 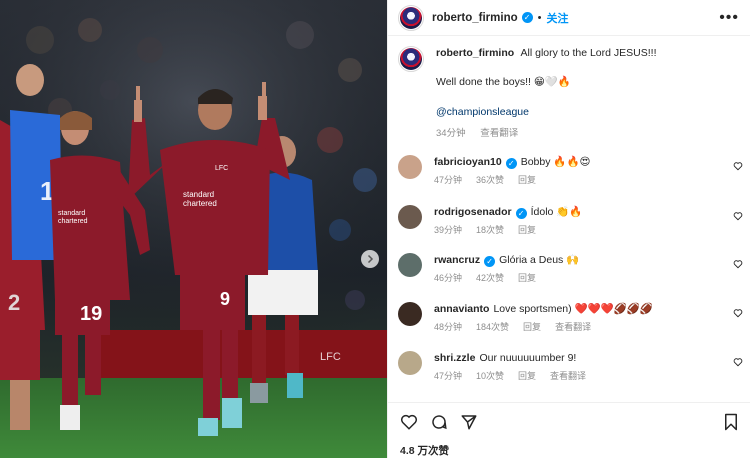 I want to click on comment-likes: 18次赞, so click(x=490, y=230).